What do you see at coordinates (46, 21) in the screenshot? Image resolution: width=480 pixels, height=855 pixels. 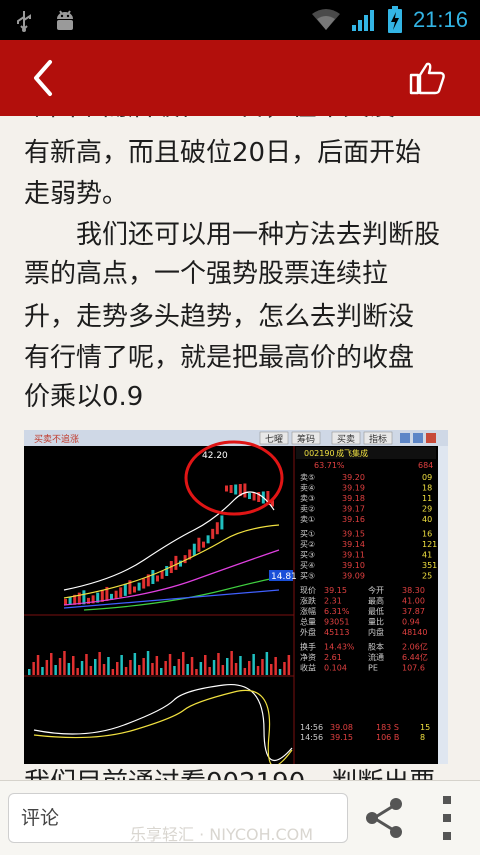 I see `status-notifications` at bounding box center [46, 21].